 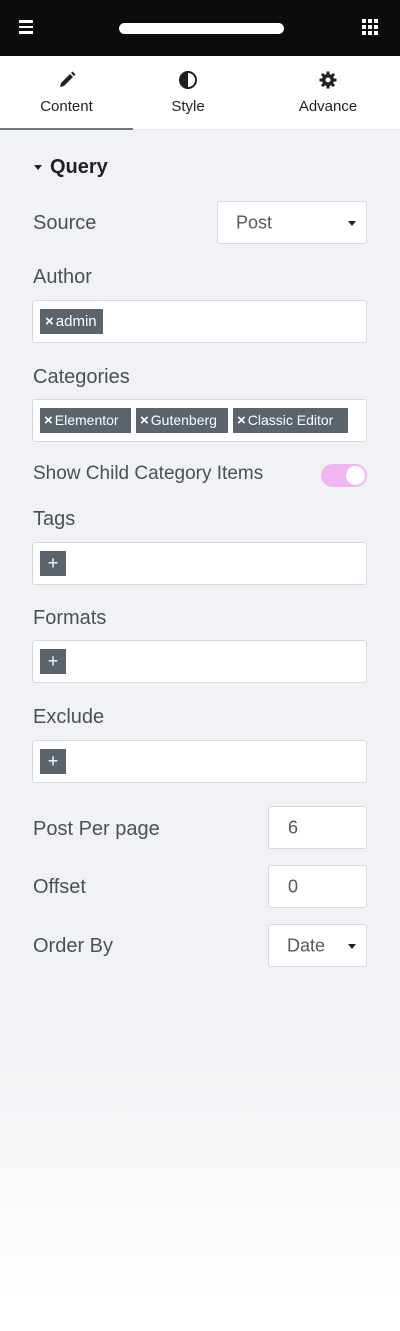 What do you see at coordinates (328, 106) in the screenshot?
I see `tab-advance-label: Advance` at bounding box center [328, 106].